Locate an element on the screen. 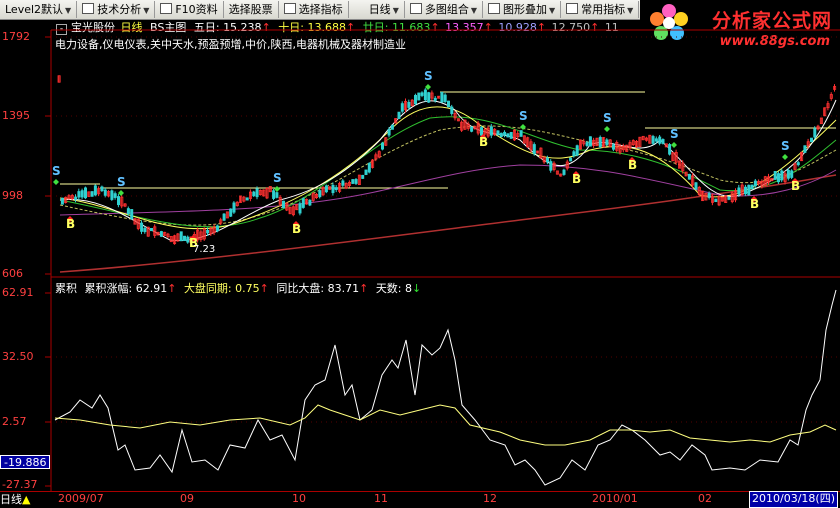  time-label-1: 2009/07 is located at coordinates (81, 498).